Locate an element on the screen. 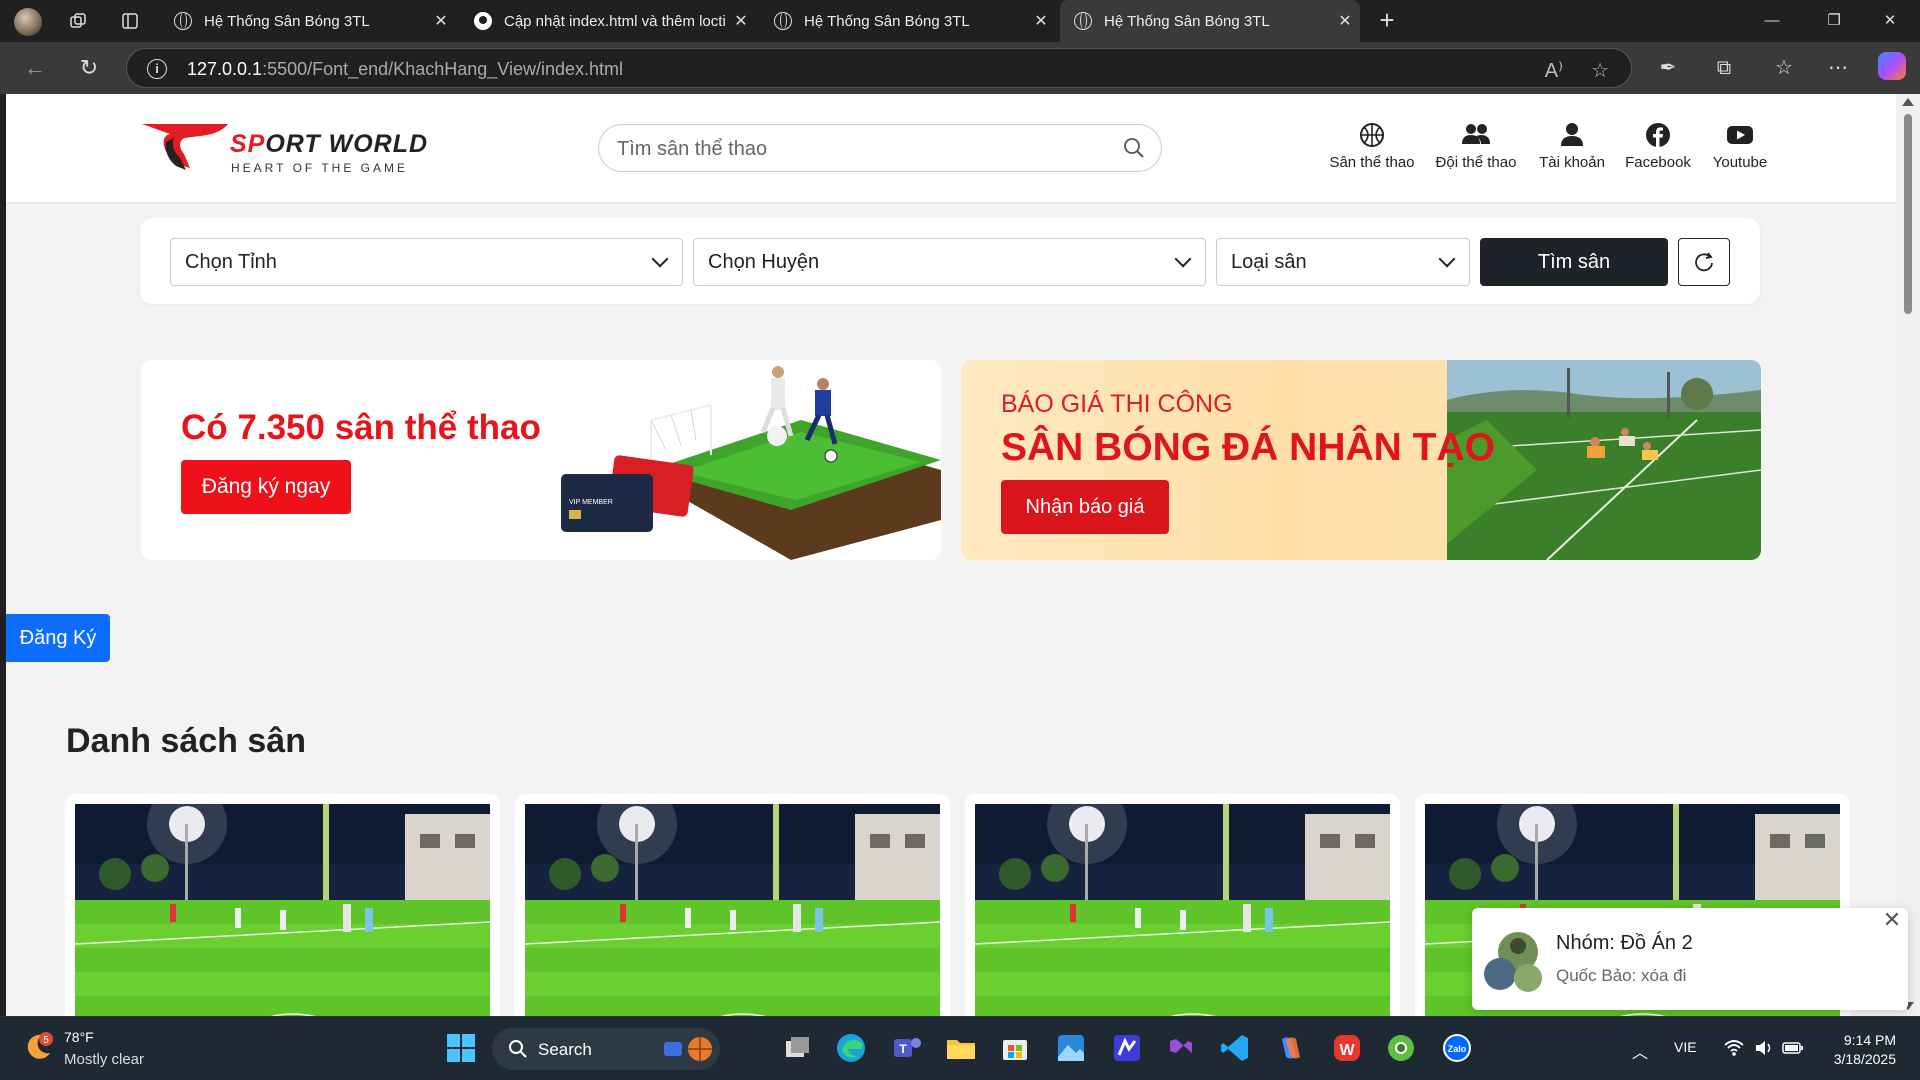 This screenshot has width=1920, height=1080. register-now-button: Đăng ký ngay is located at coordinates (266, 487).